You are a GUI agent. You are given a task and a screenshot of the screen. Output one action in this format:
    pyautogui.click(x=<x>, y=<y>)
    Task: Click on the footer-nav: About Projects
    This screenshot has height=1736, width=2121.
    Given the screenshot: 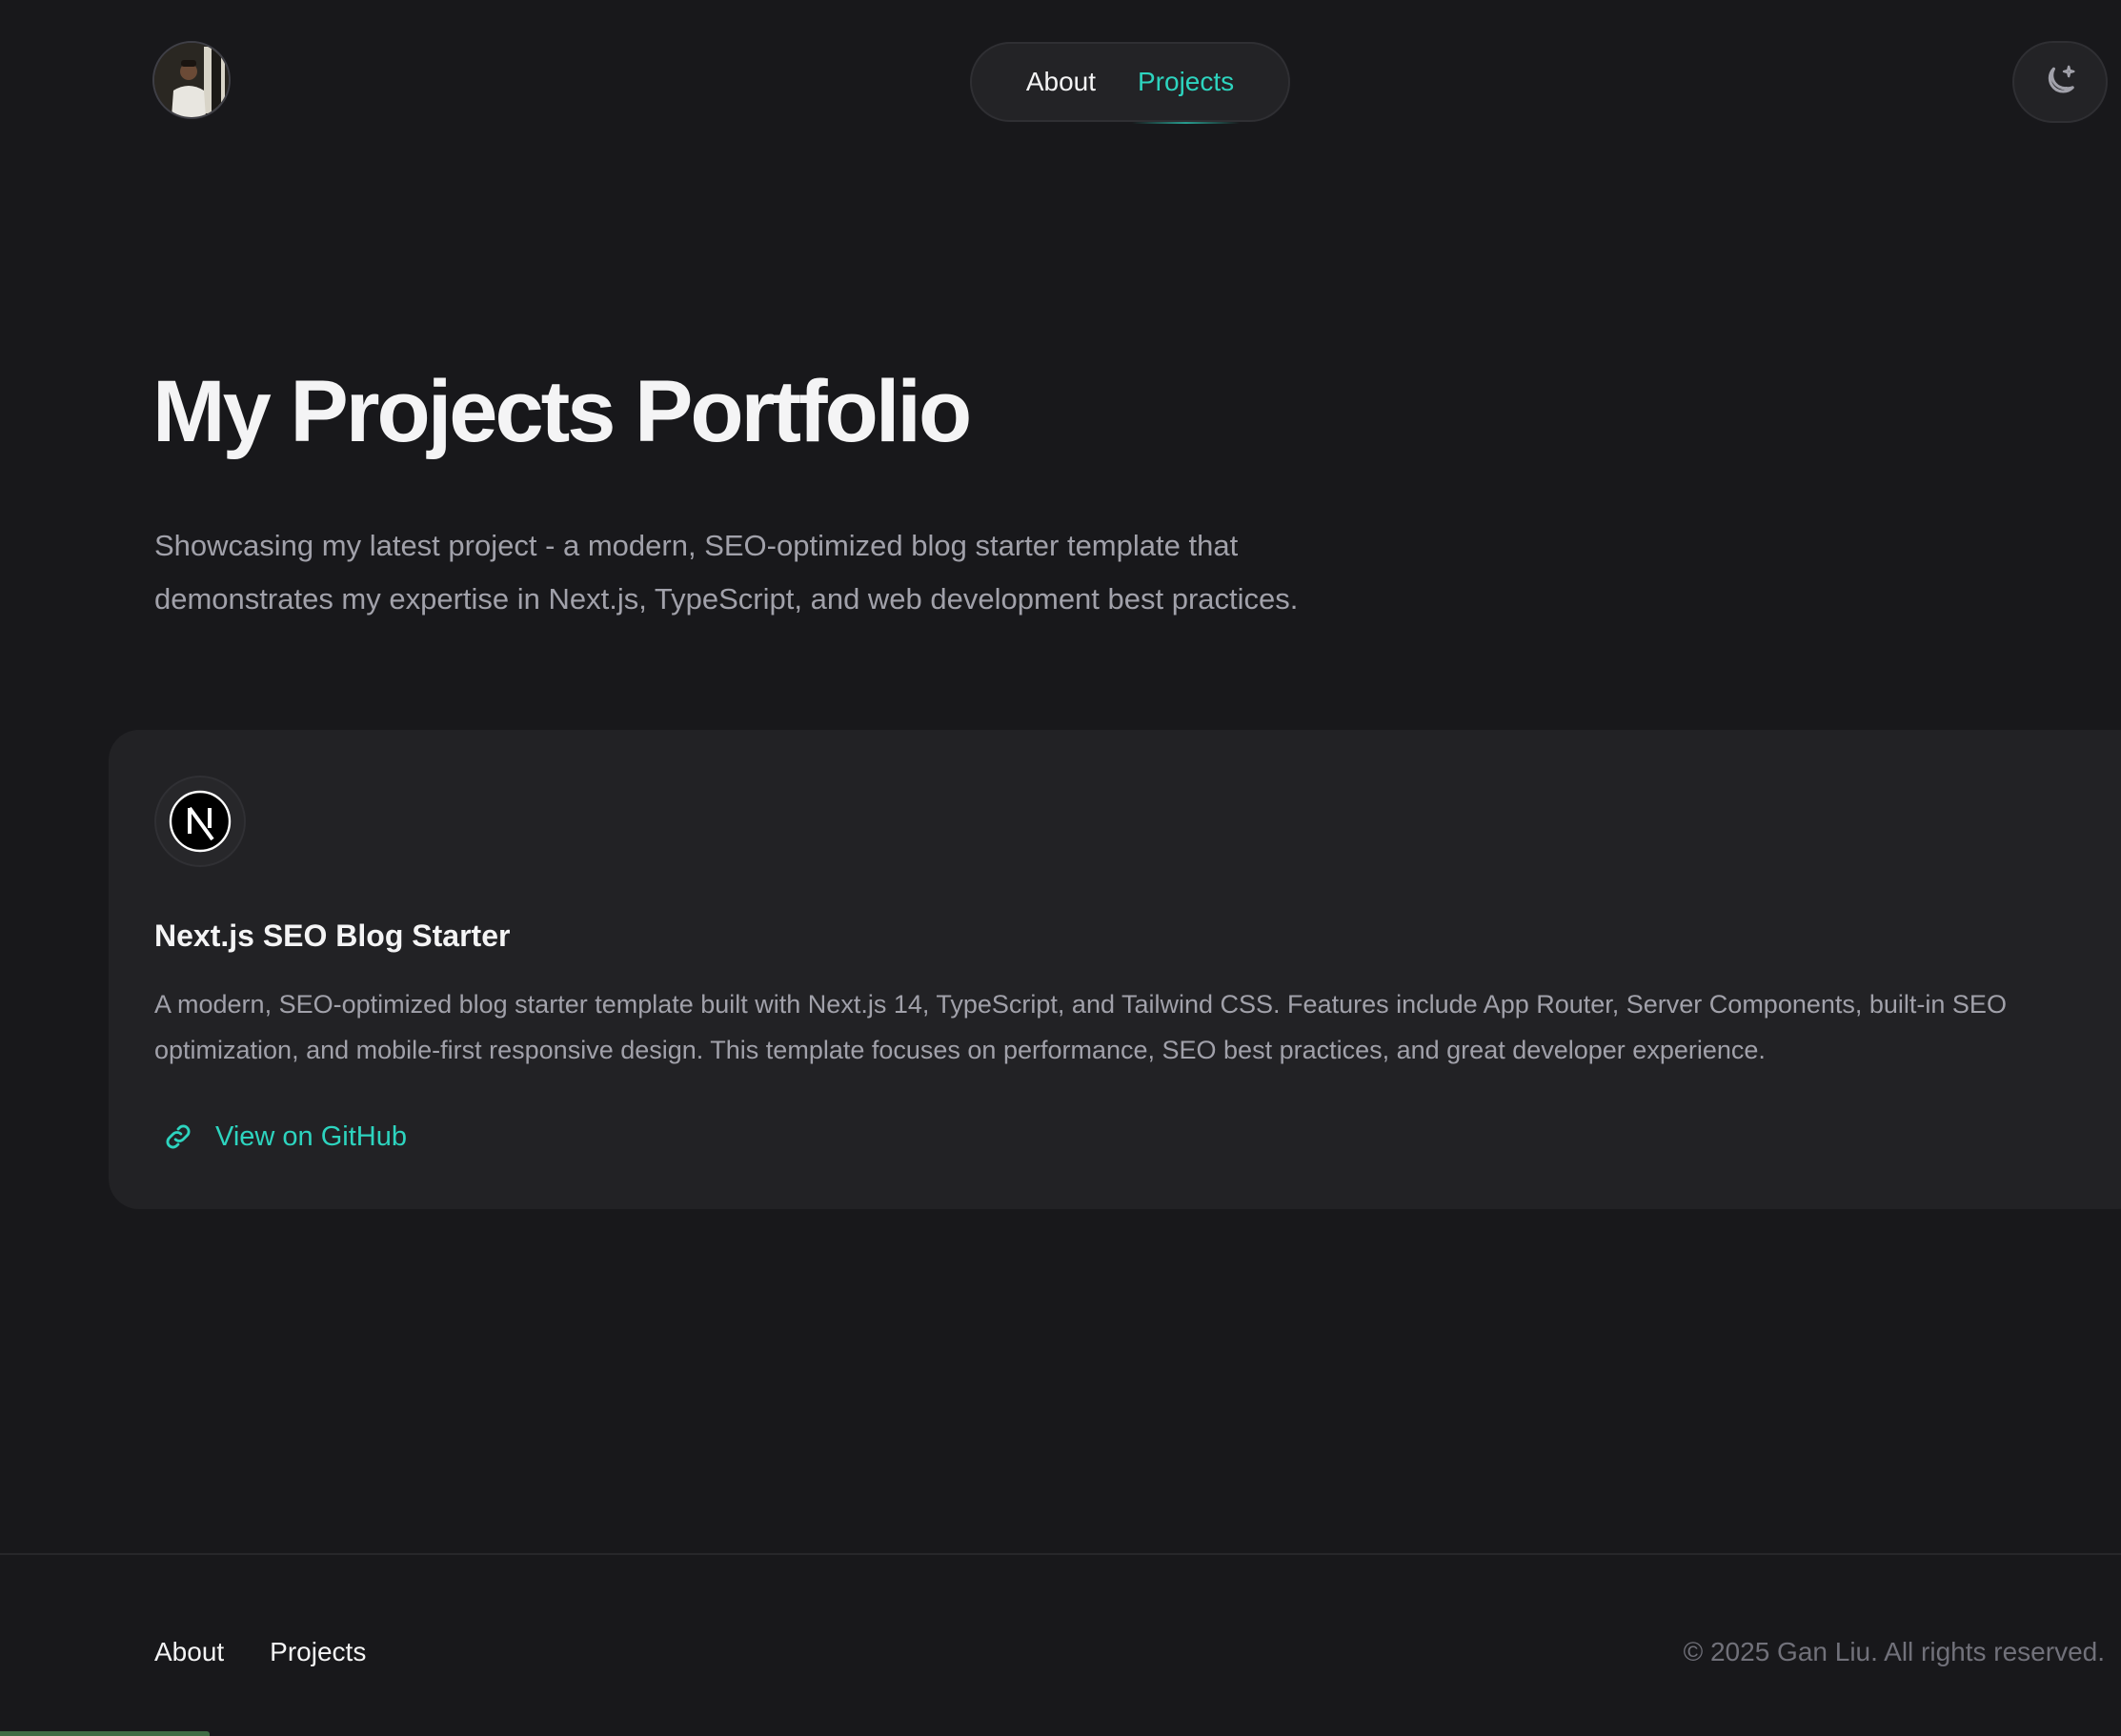 What is the action you would take?
    pyautogui.click(x=260, y=1652)
    